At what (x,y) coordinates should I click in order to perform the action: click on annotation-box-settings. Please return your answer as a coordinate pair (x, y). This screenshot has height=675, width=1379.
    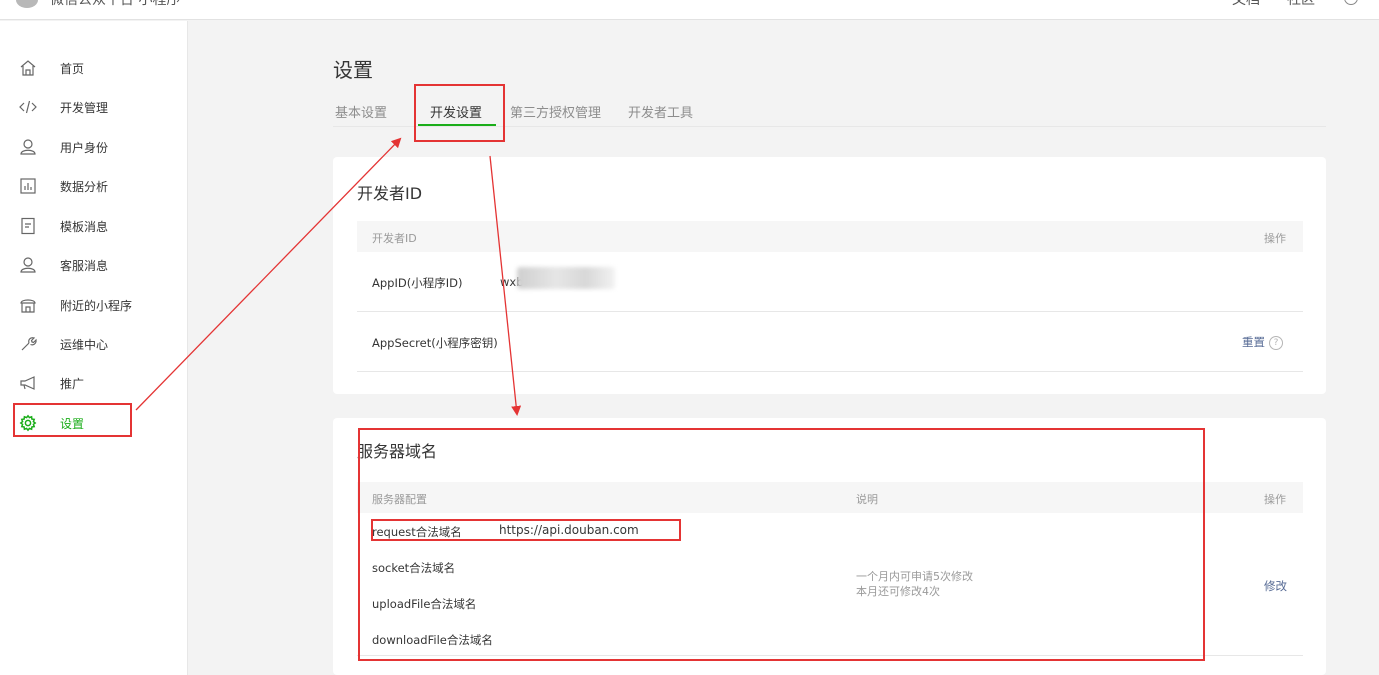
    Looking at the image, I should click on (72, 420).